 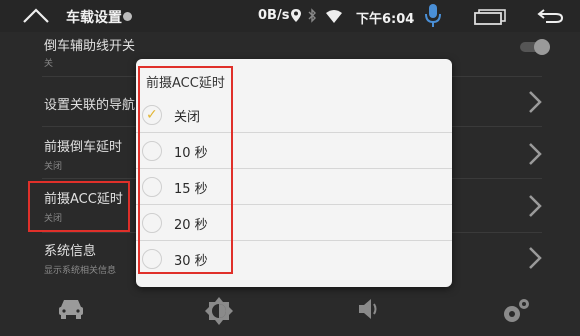 I want to click on car-icon, so click(x=71, y=310).